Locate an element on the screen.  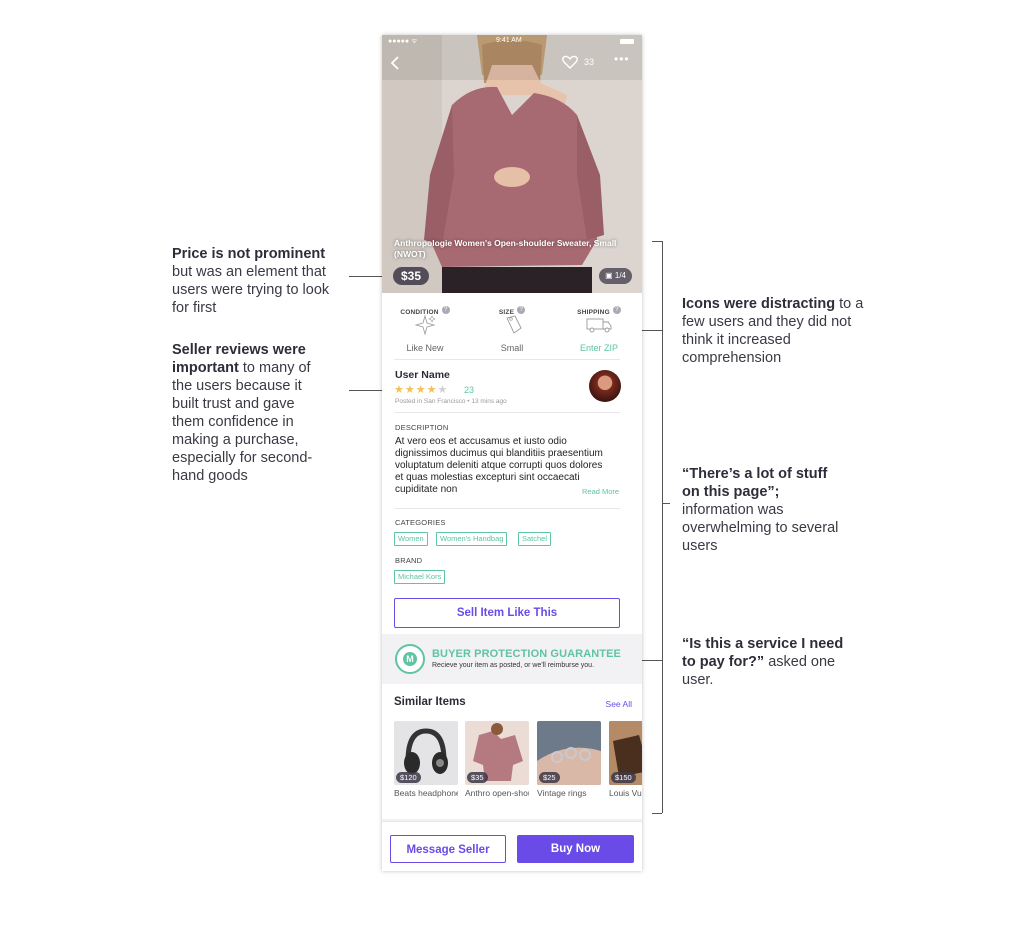
category-tag: Women is located at coordinates (411, 539).